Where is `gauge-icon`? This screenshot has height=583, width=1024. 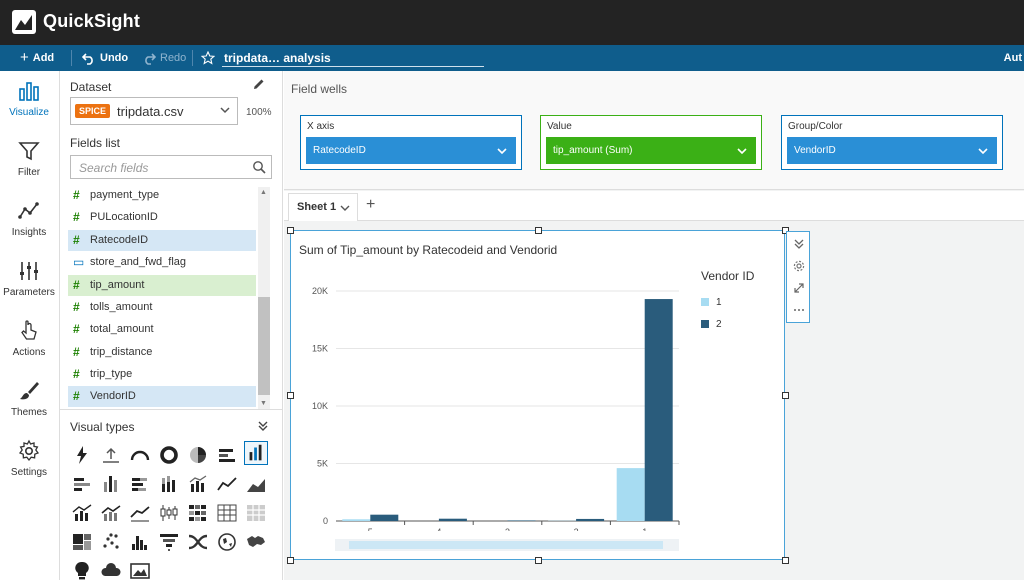 gauge-icon is located at coordinates (140, 455).